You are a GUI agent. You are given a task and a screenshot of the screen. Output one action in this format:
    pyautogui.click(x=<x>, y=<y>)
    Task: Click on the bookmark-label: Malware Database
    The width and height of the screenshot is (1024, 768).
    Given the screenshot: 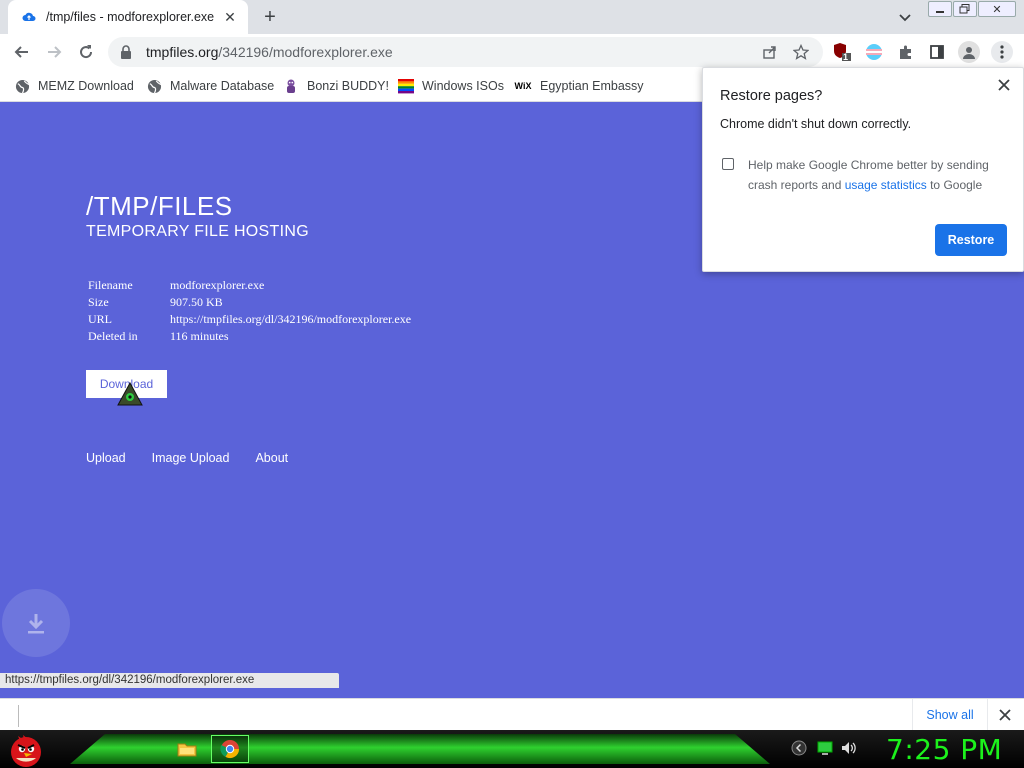 What is the action you would take?
    pyautogui.click(x=222, y=86)
    